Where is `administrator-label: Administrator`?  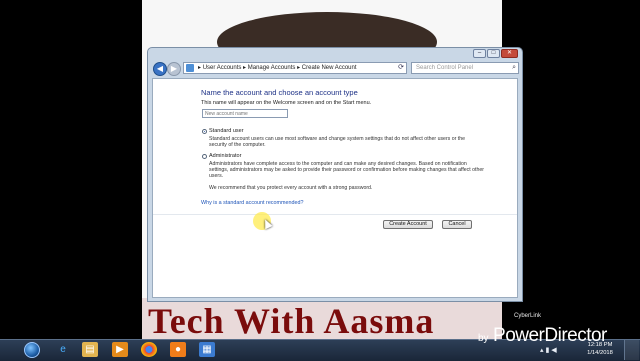 administrator-label: Administrator is located at coordinates (225, 156).